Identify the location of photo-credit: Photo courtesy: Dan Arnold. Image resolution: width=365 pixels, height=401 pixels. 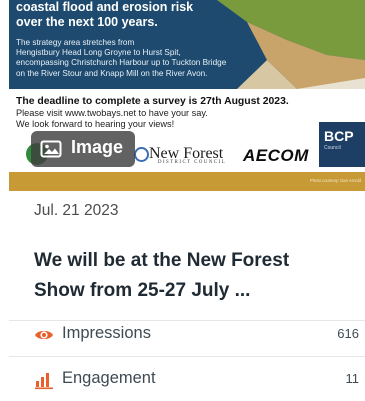
(335, 180).